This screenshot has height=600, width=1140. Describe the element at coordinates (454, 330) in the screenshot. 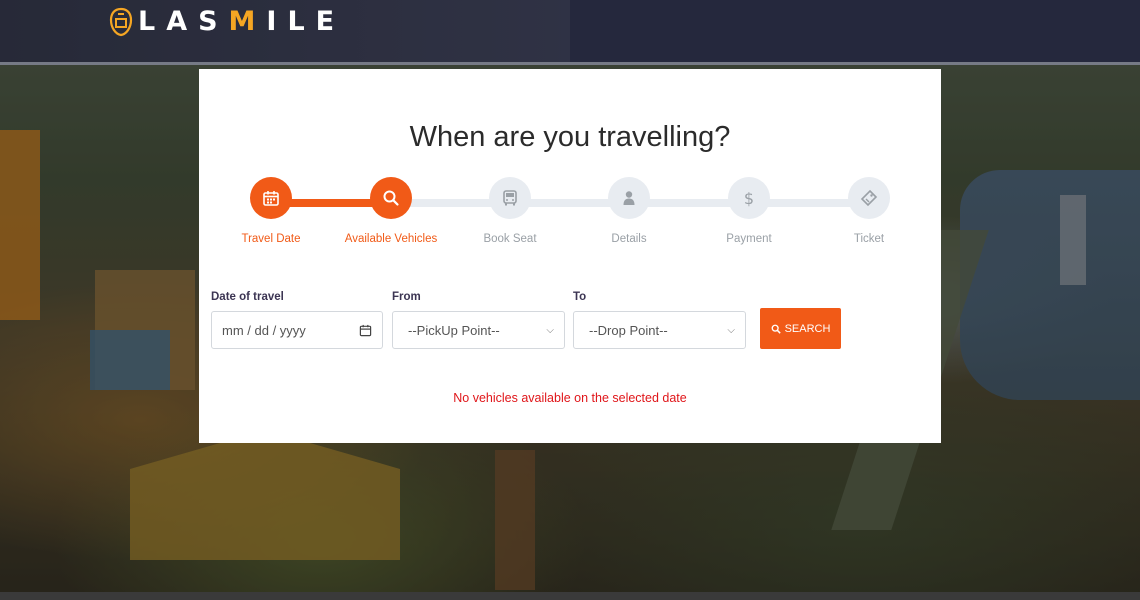

I see `pickup-select-value: --PickUp Point--` at that location.